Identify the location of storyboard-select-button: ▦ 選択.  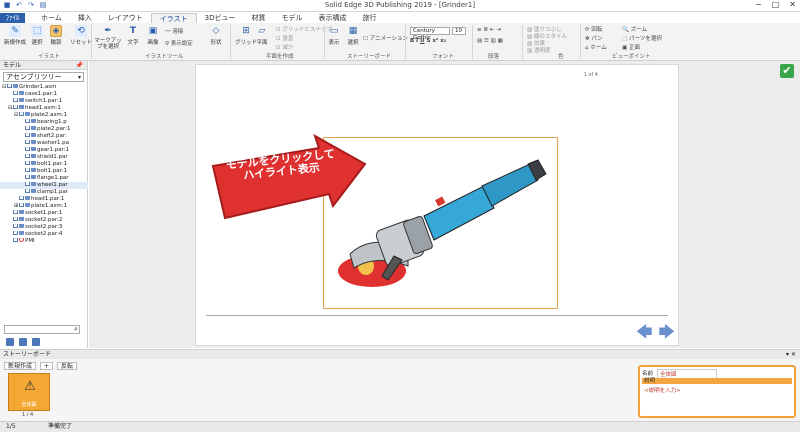
(353, 35).